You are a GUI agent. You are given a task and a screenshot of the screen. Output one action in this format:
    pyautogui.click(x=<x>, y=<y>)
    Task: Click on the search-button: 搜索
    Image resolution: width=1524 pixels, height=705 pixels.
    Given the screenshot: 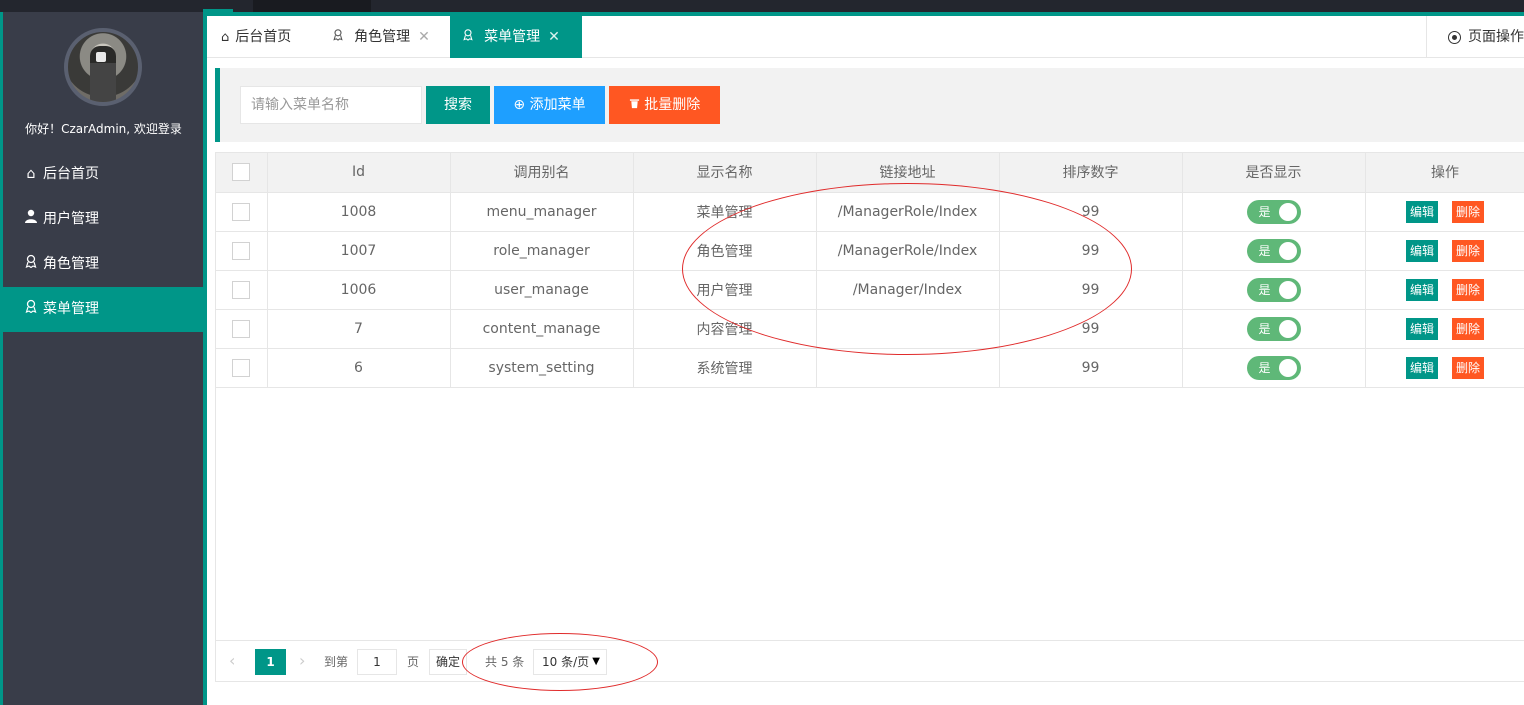 What is the action you would take?
    pyautogui.click(x=458, y=105)
    